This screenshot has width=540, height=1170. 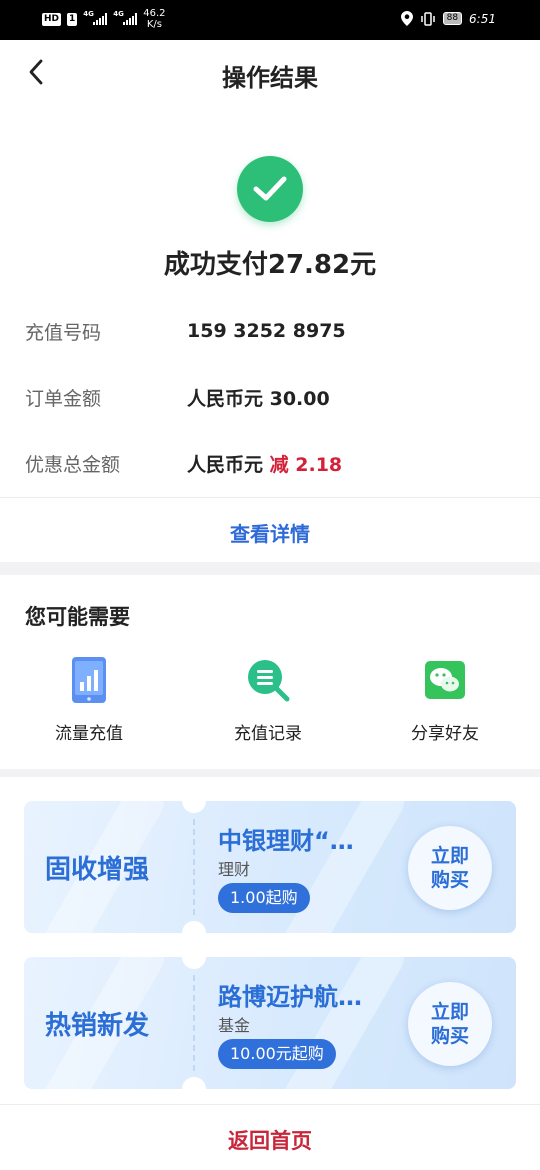 What do you see at coordinates (482, 18) in the screenshot?
I see `clock: 6:51` at bounding box center [482, 18].